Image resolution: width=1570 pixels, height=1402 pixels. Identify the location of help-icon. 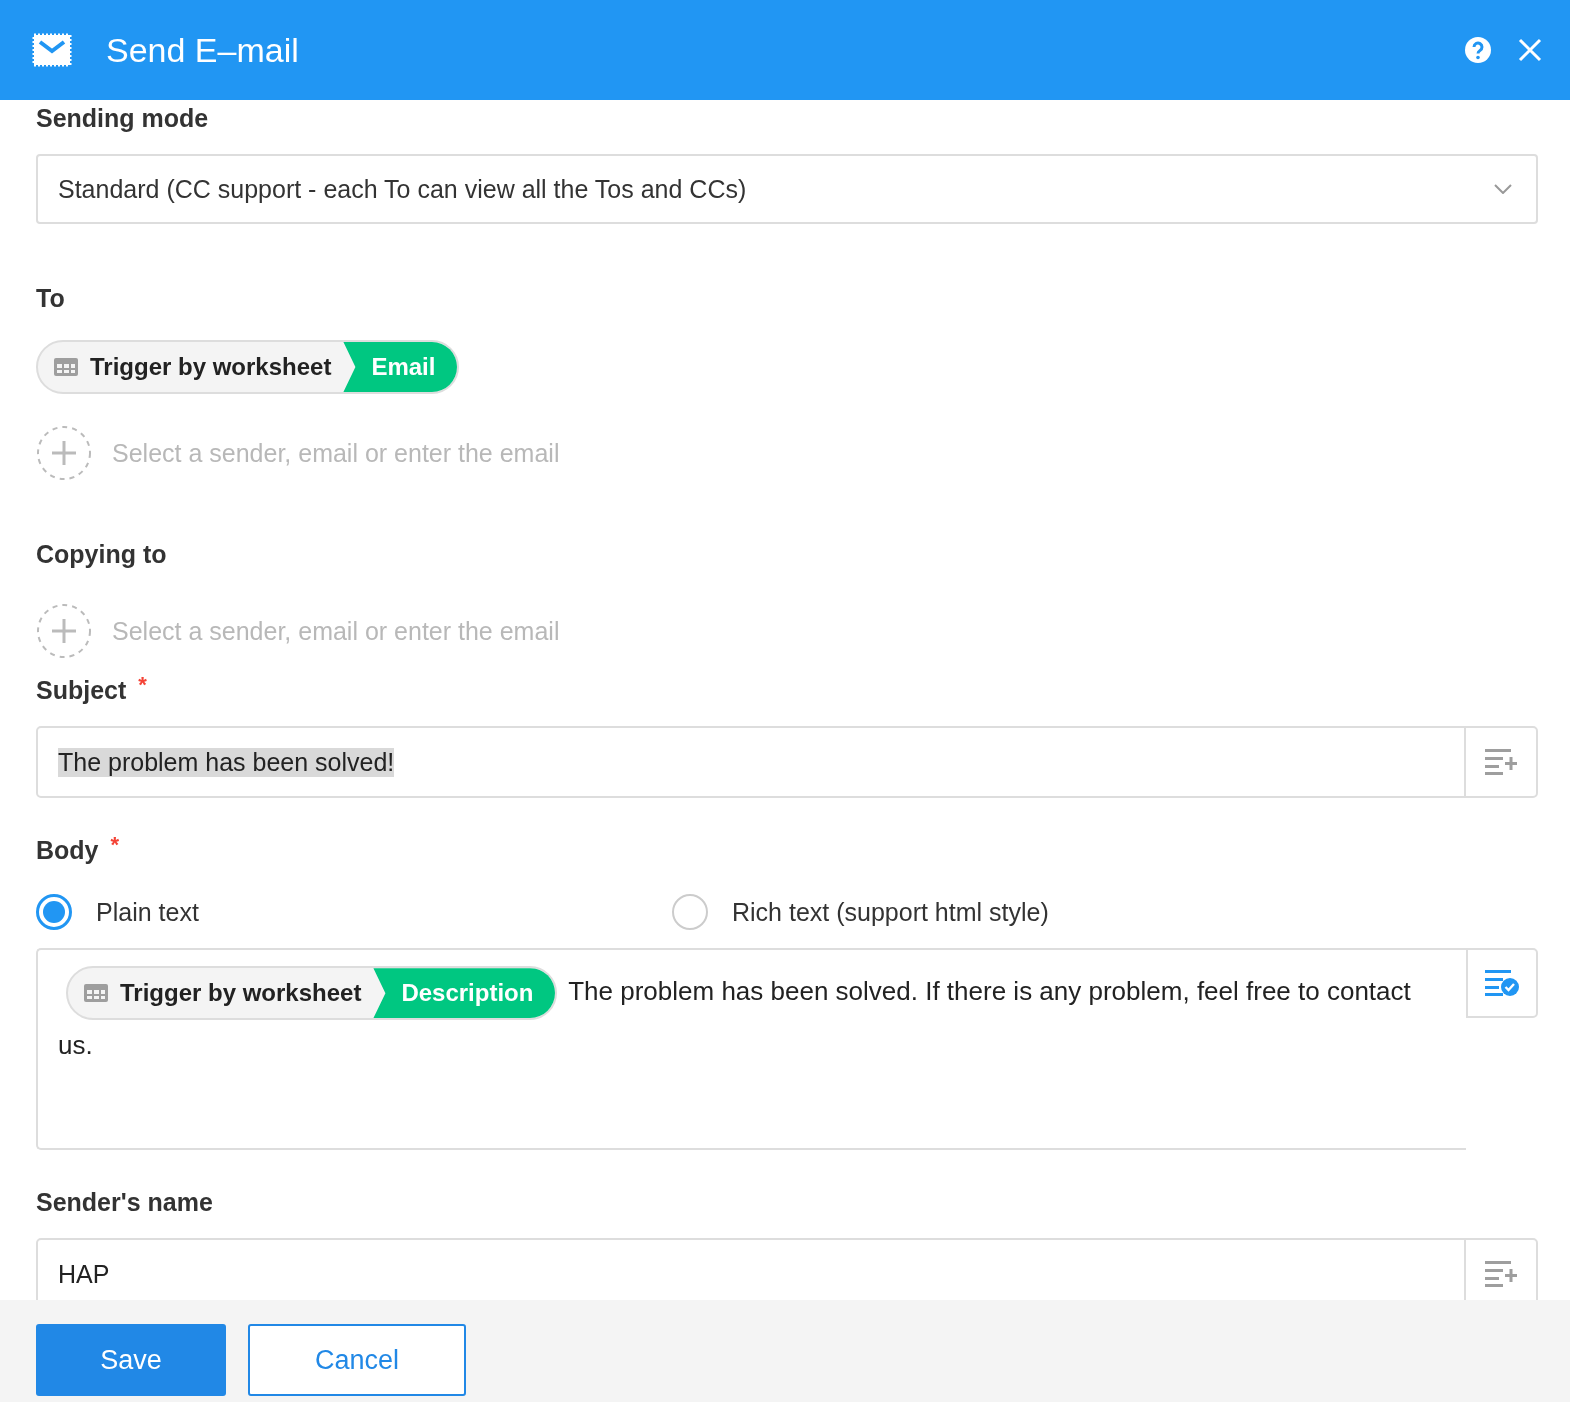
(1478, 50).